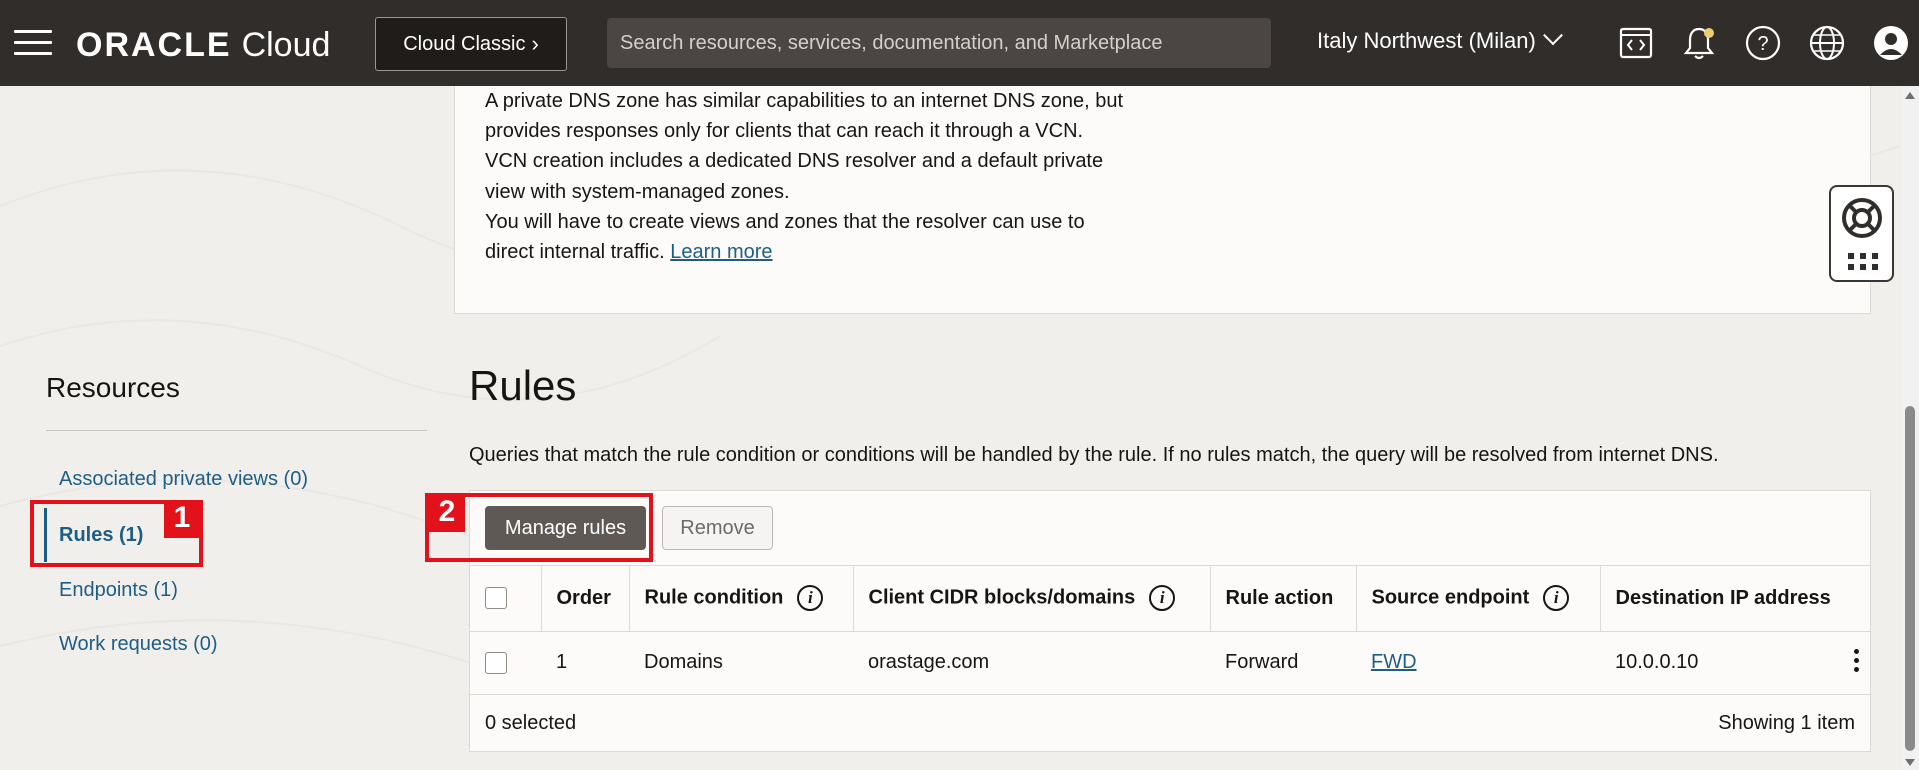  What do you see at coordinates (845, 252) in the screenshot?
I see `info-line-6: direct internal traffic. Learn more` at bounding box center [845, 252].